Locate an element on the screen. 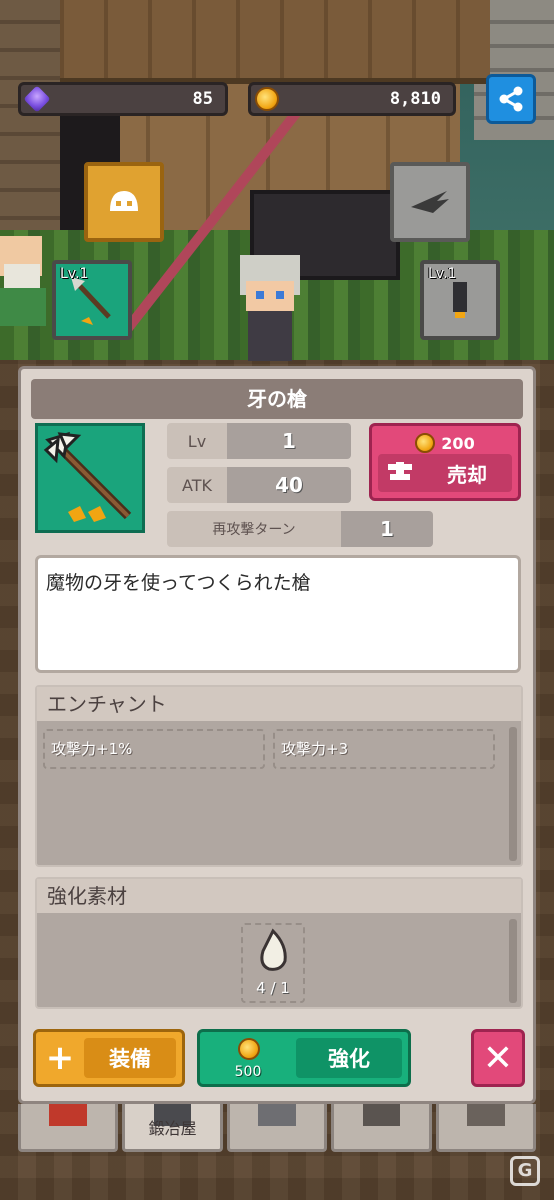 This screenshot has height=1200, width=554. equip-label: 装備 is located at coordinates (130, 1058).